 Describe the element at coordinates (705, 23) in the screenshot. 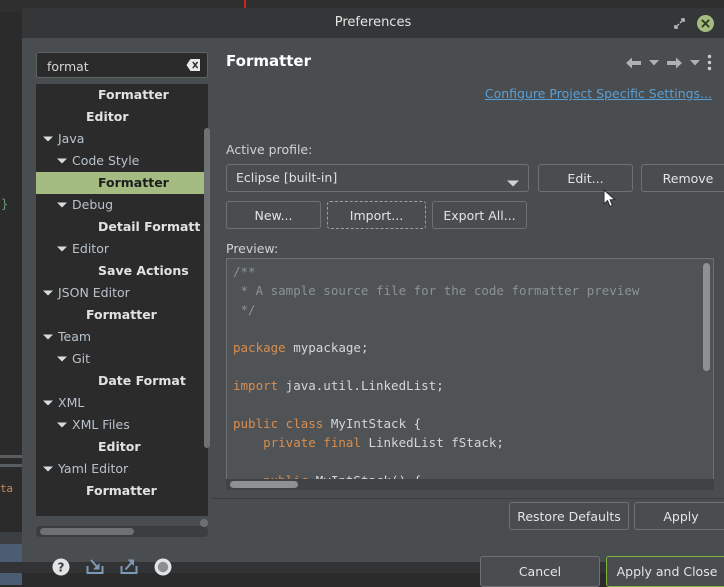

I see `close-icon` at that location.